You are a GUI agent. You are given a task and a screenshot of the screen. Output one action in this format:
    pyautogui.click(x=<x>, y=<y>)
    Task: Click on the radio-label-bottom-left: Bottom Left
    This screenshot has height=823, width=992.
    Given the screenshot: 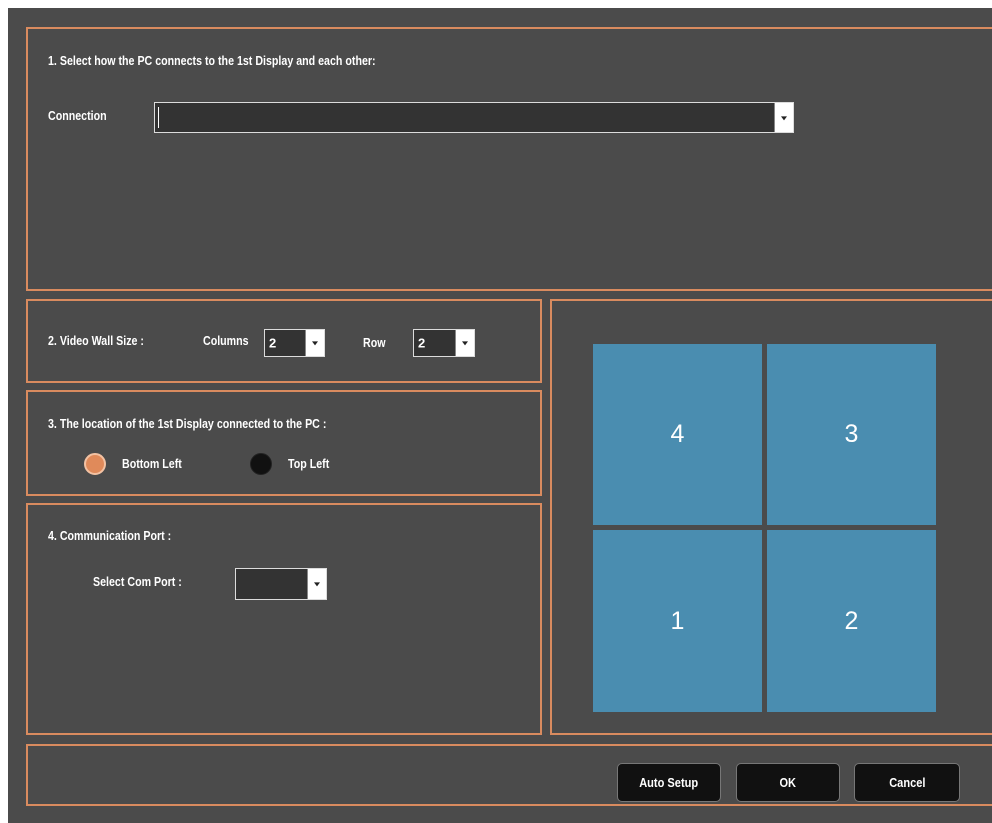 What is the action you would take?
    pyautogui.click(x=152, y=463)
    